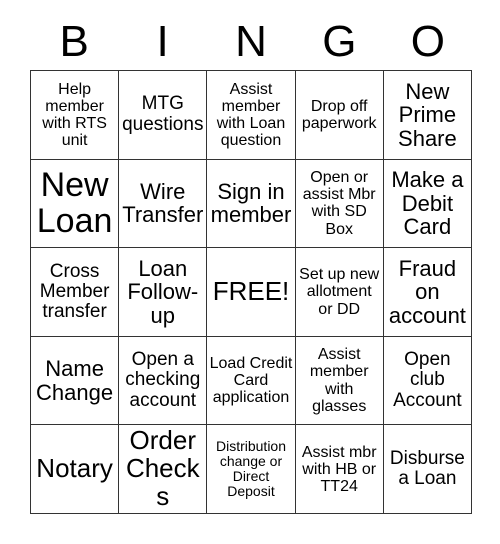  I want to click on bingo-cell: Load Credit Card application, so click(251, 381).